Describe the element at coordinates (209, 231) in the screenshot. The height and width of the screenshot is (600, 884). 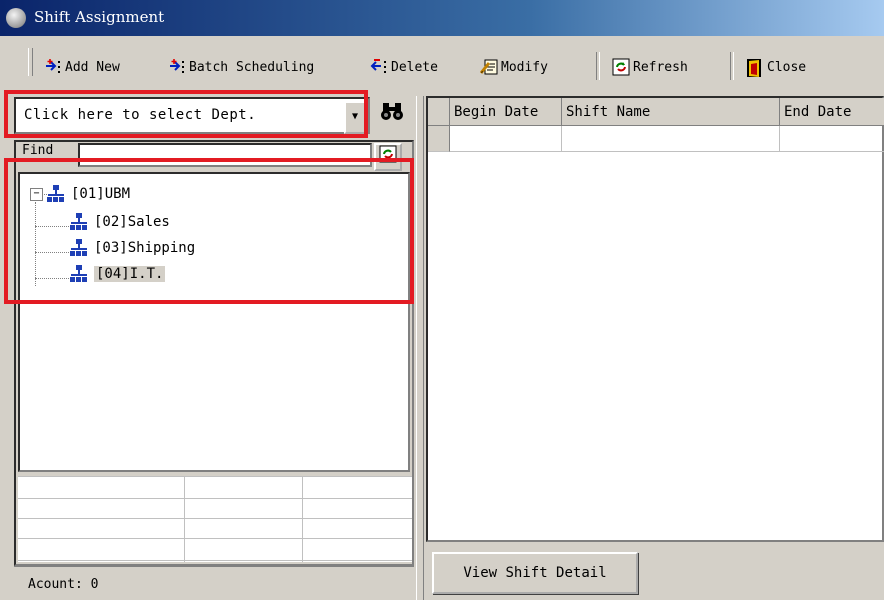
I see `annotation-highlight-tree` at that location.